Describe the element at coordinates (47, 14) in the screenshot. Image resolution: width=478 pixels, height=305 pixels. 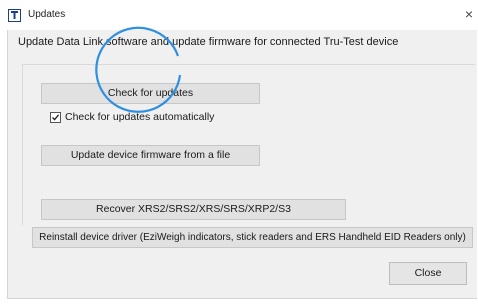
I see `window-title: Updates` at that location.